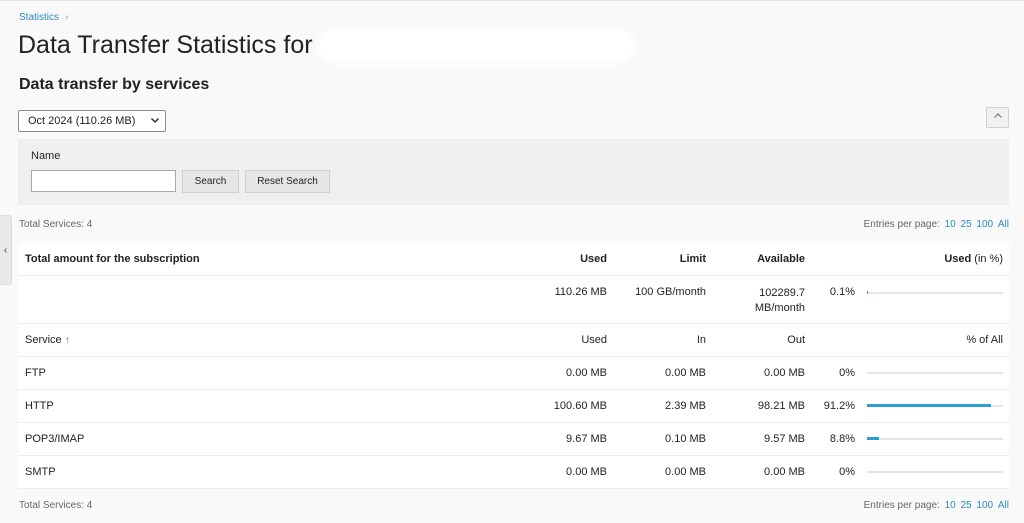 This screenshot has height=523, width=1024. I want to click on subscription-available-value: 102289.7 MB/month, so click(780, 301).